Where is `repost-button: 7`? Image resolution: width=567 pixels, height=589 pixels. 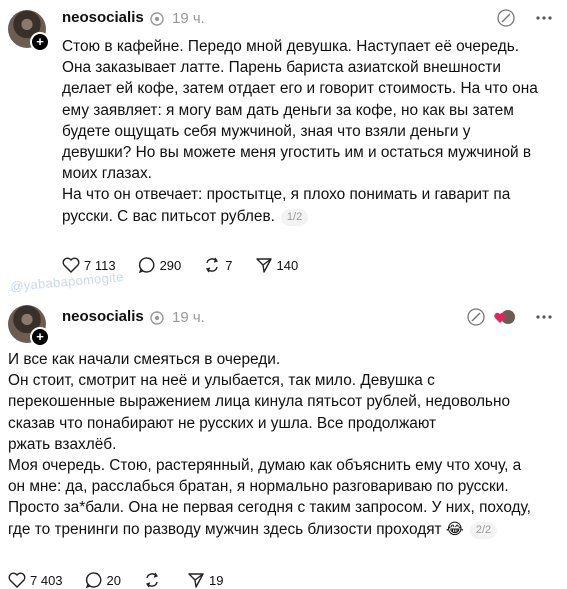 repost-button: 7 is located at coordinates (218, 265).